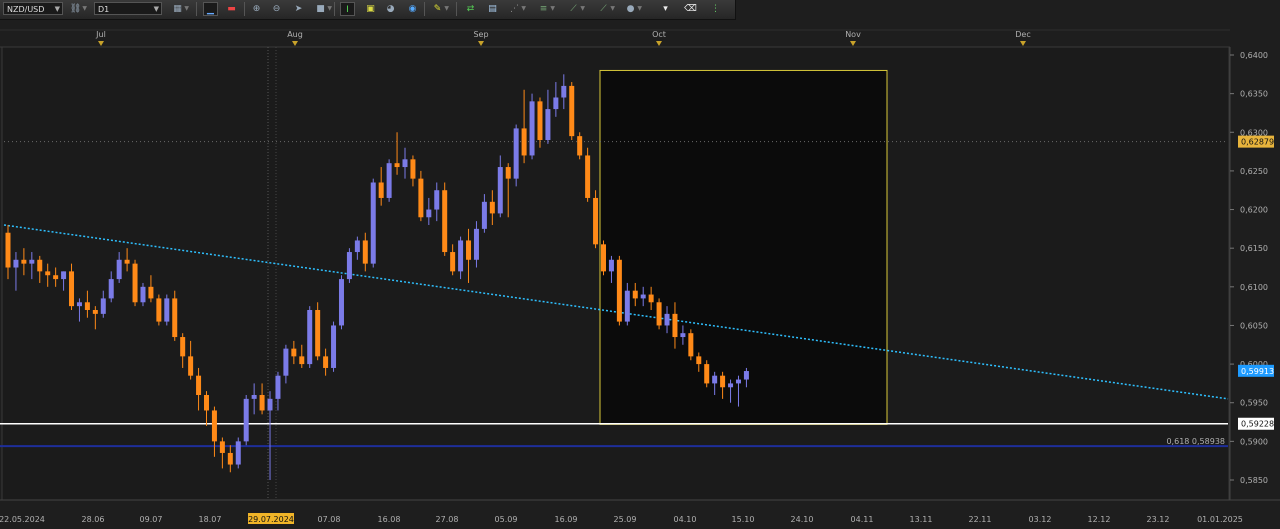 The image size is (1280, 529). What do you see at coordinates (921, 519) in the screenshot?
I see `svg-text: 13.11` at bounding box center [921, 519].